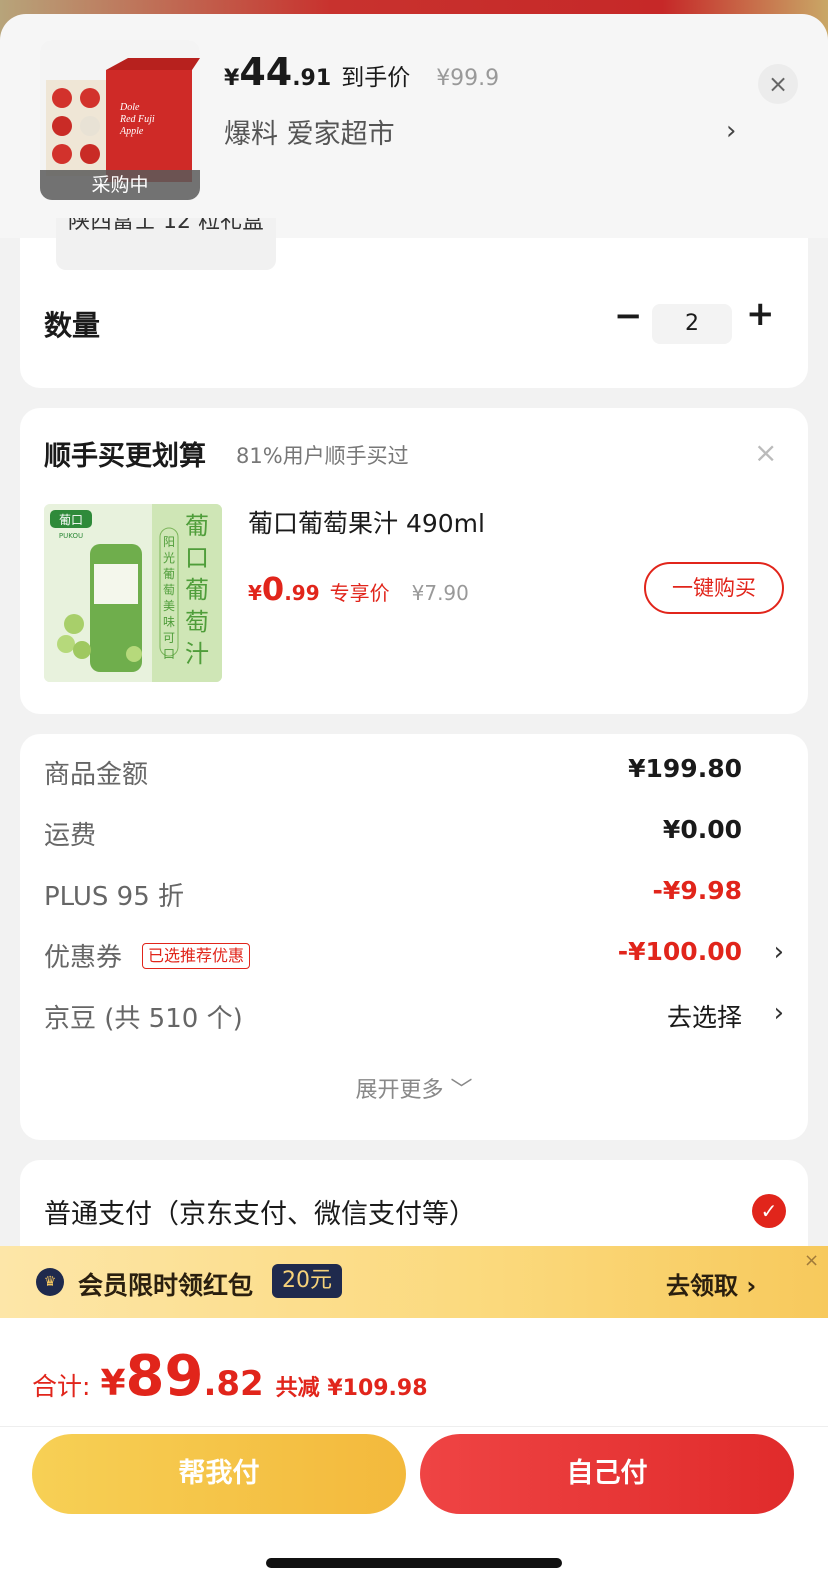  What do you see at coordinates (414, 896) in the screenshot?
I see `summary-row-plus-discount: PLUS 95 折 -¥9.98` at bounding box center [414, 896].